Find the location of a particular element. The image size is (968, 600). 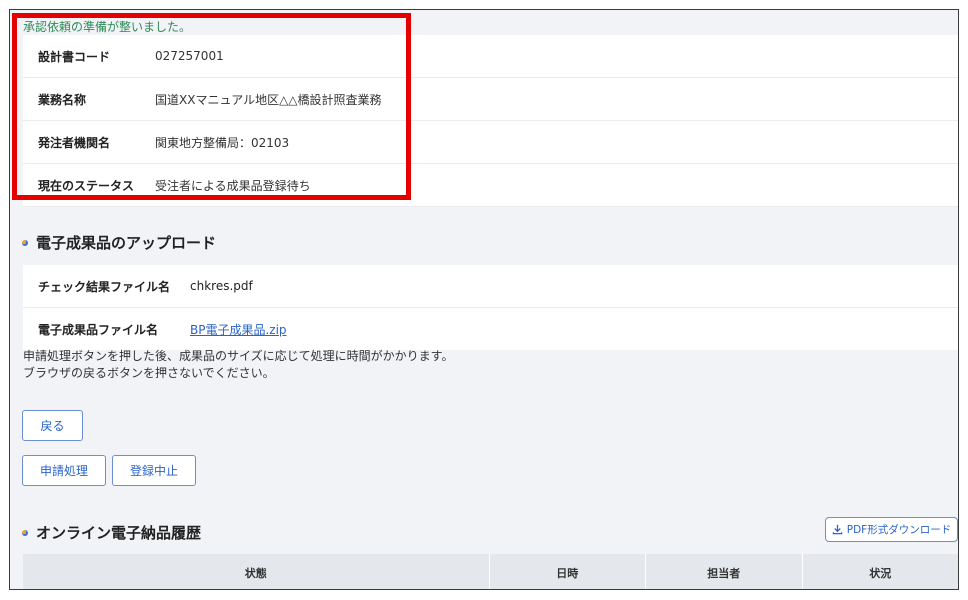

cancel-registration-button: 登録中止 is located at coordinates (154, 470).